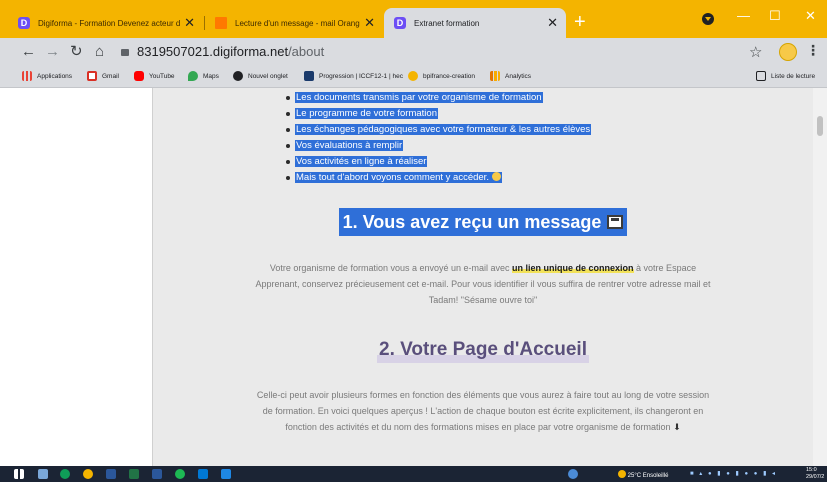 This screenshot has width=827, height=482. I want to click on tab-orange-mail: Lecture d'un message - mail Orange ✕, so click(294, 23).